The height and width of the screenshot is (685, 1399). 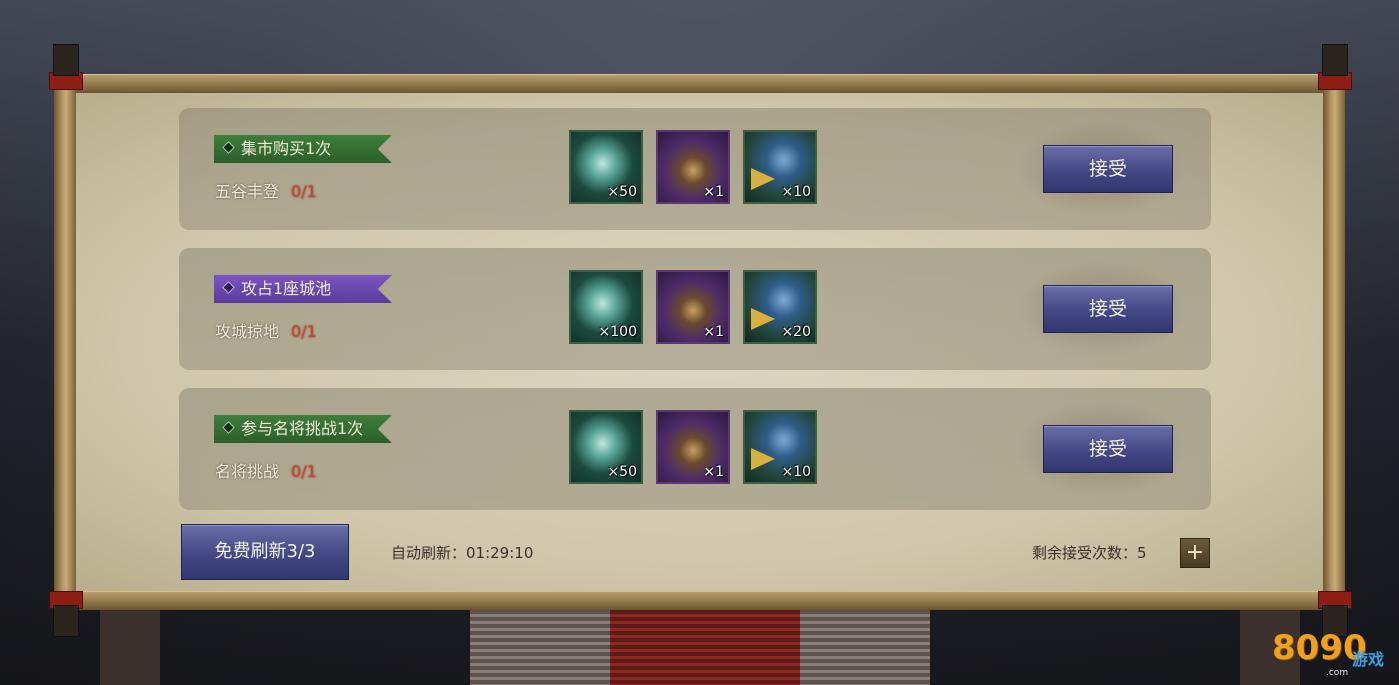 I want to click on task-row: 参与名将挑战1次 名将挑战 0/1 ×50 ×1 ×10 接受, so click(x=695, y=449).